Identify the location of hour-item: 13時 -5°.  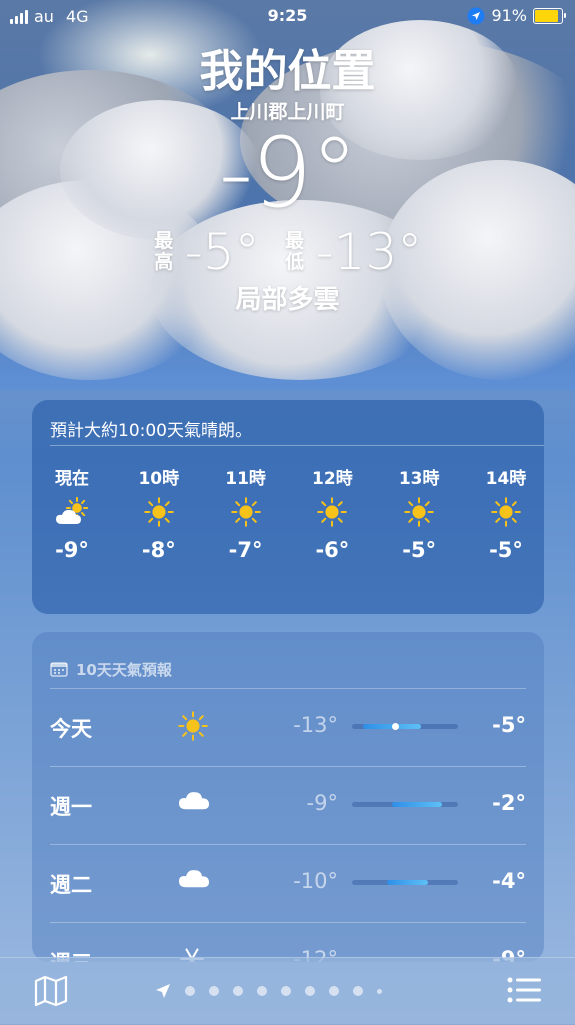
(419, 513).